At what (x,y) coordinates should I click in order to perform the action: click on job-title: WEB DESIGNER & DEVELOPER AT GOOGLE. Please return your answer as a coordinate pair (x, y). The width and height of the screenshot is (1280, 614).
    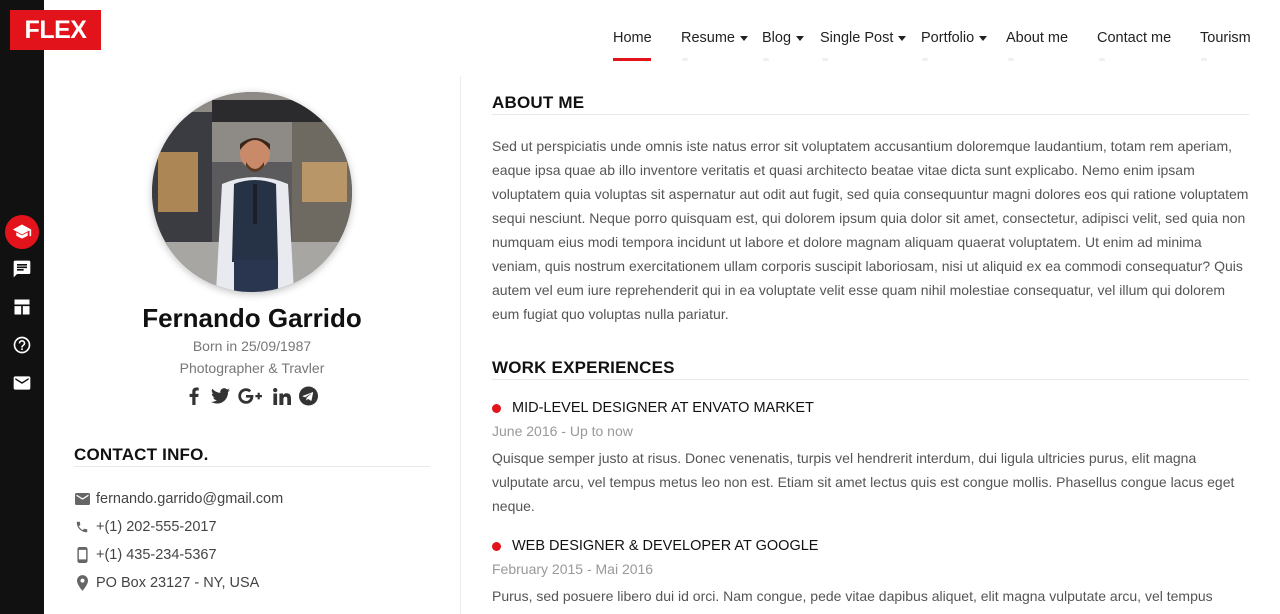
    Looking at the image, I should click on (655, 546).